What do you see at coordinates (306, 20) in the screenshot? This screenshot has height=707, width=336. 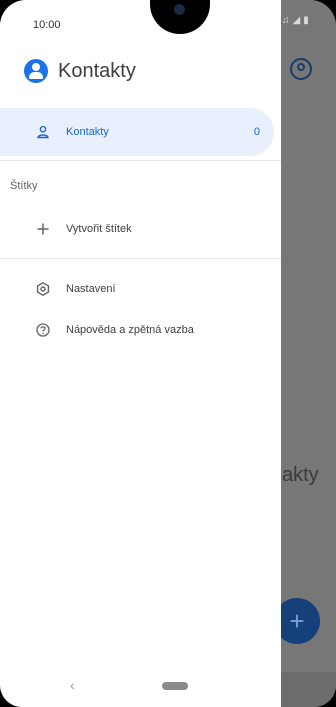 I see `battery-icon: ▮` at bounding box center [306, 20].